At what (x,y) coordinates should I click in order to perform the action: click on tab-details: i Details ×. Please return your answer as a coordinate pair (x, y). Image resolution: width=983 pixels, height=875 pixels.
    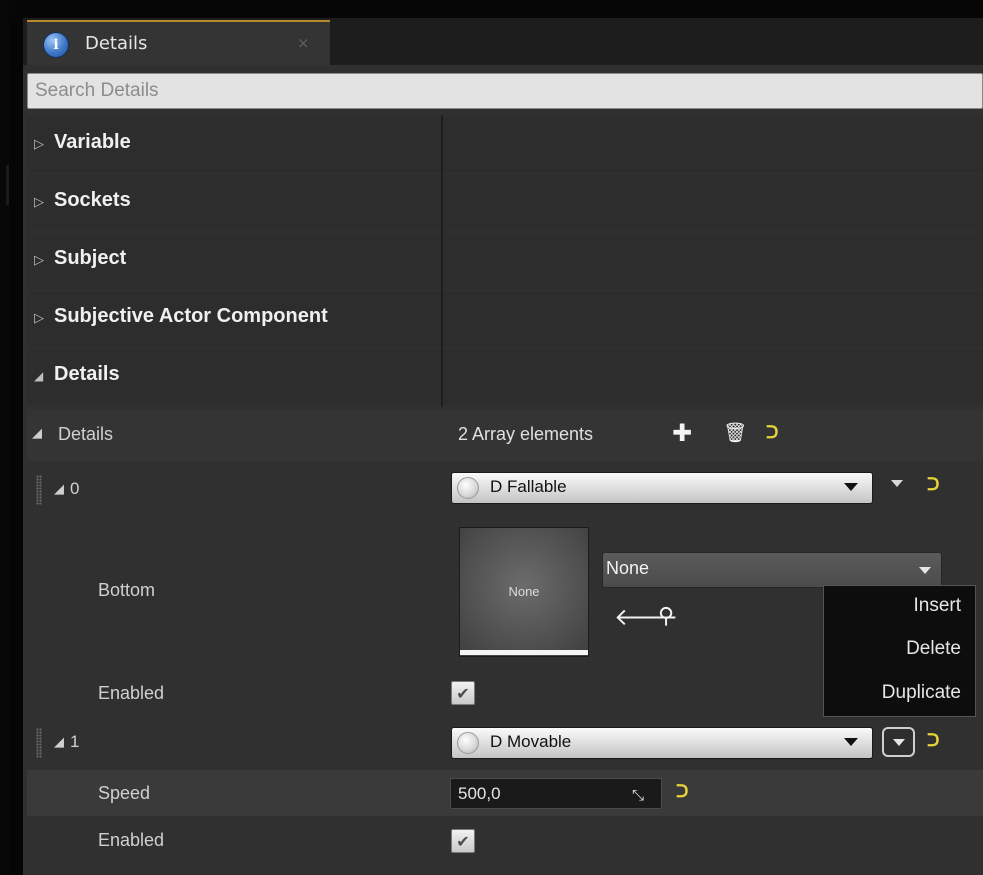
    Looking at the image, I should click on (178, 42).